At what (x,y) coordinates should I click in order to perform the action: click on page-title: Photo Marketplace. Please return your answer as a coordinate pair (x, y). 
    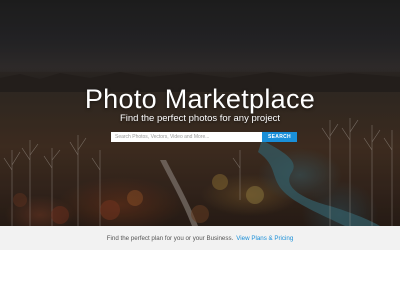
    Looking at the image, I should click on (200, 99).